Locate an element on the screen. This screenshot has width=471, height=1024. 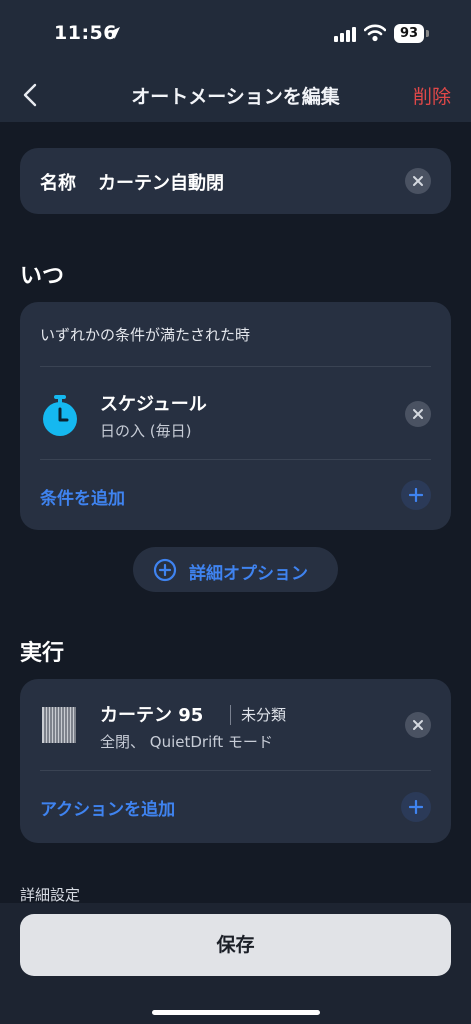
timer-icon is located at coordinates (60, 415).